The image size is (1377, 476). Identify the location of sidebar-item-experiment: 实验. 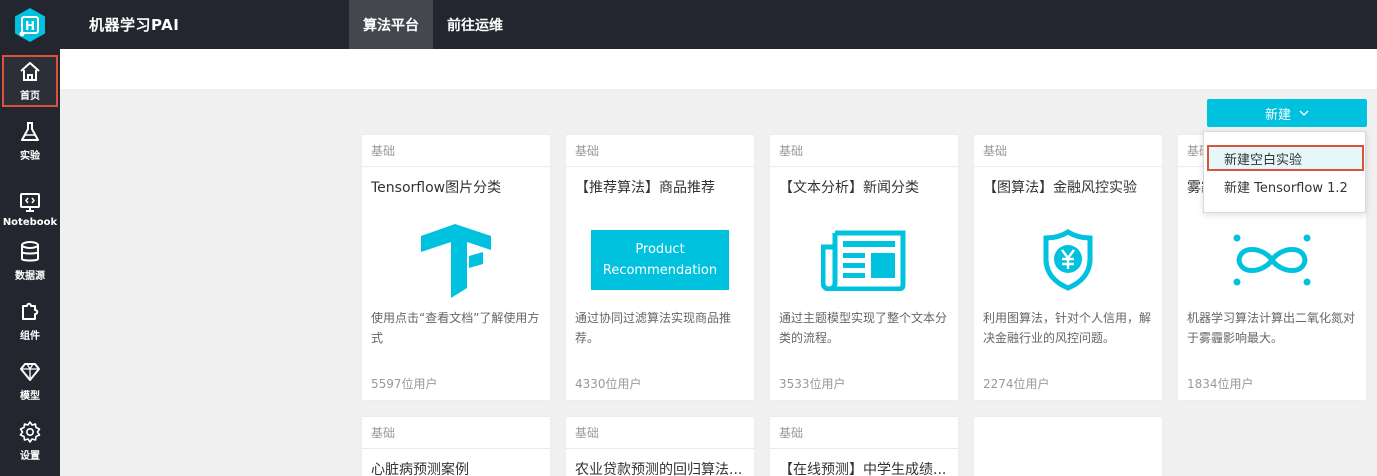
(30, 141).